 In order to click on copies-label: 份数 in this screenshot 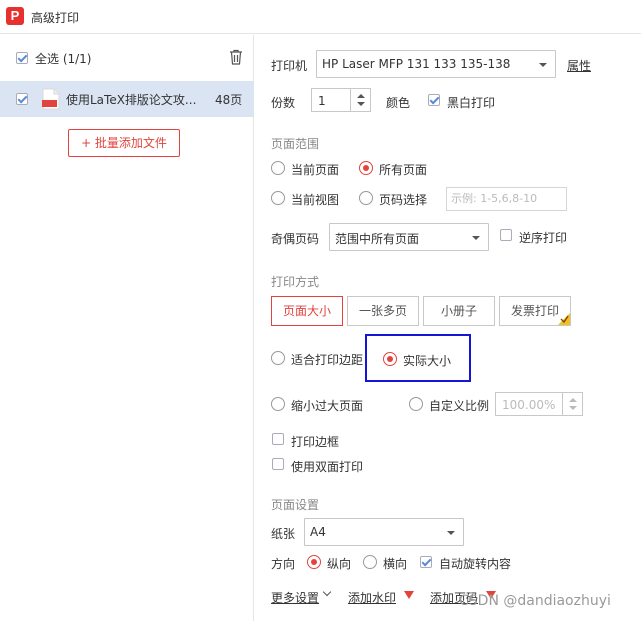, I will do `click(283, 103)`.